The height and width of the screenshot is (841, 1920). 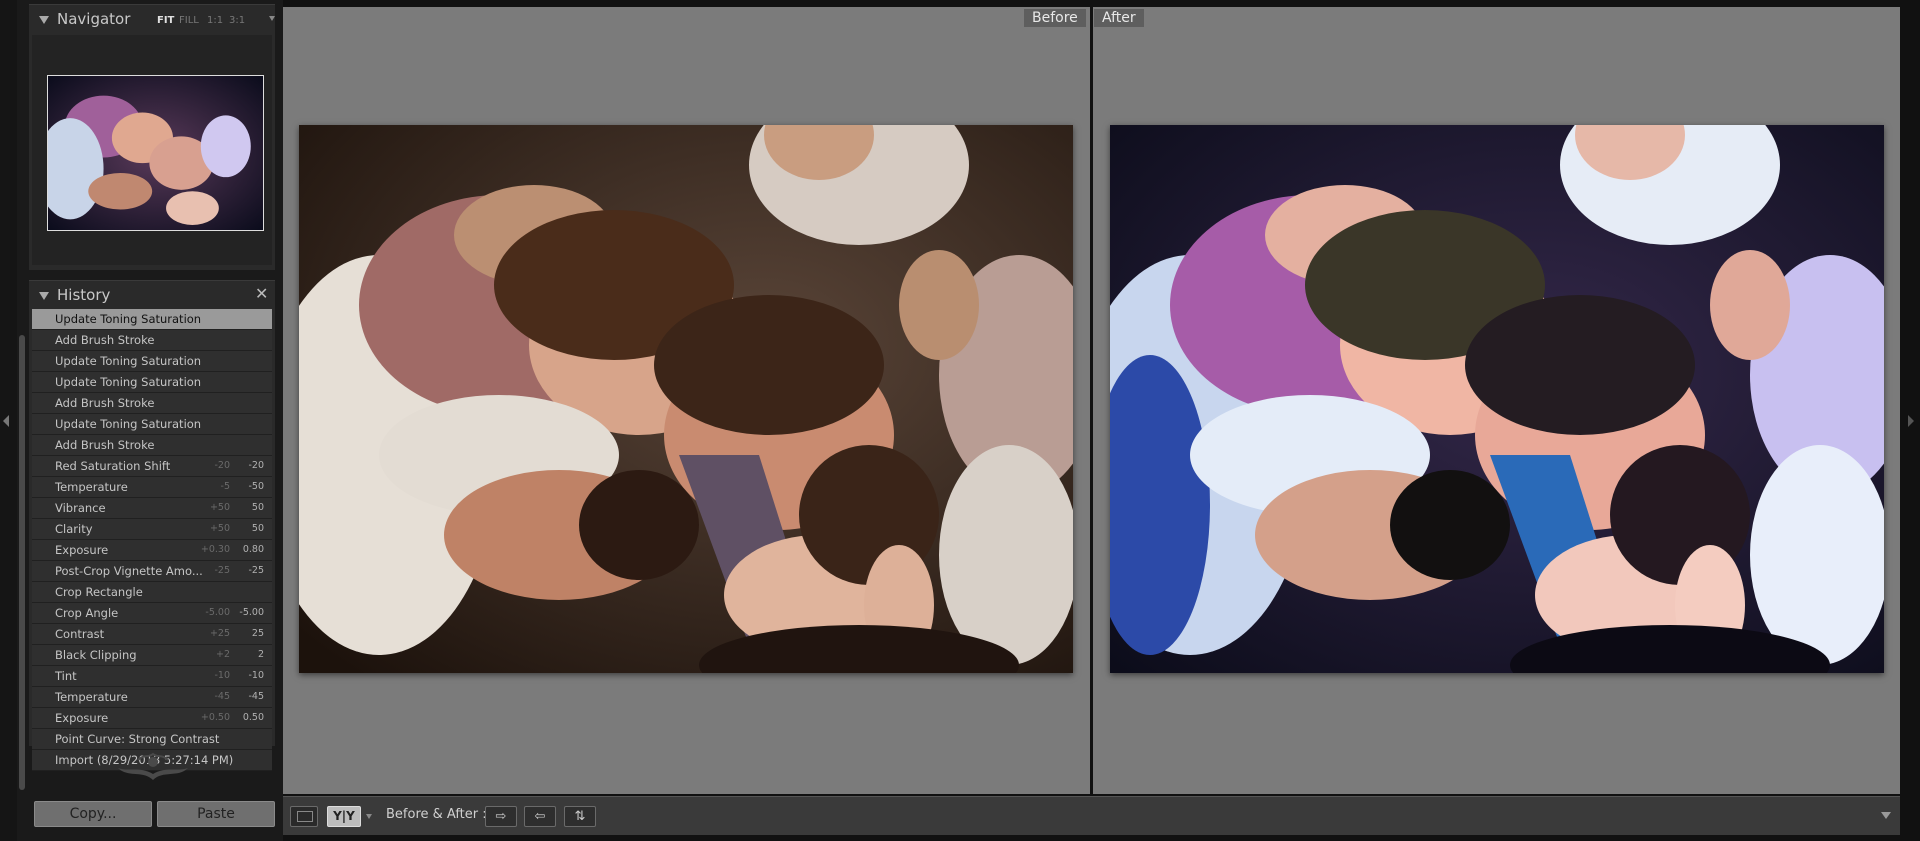 What do you see at coordinates (22, 562) in the screenshot?
I see `scrollbar-thumb` at bounding box center [22, 562].